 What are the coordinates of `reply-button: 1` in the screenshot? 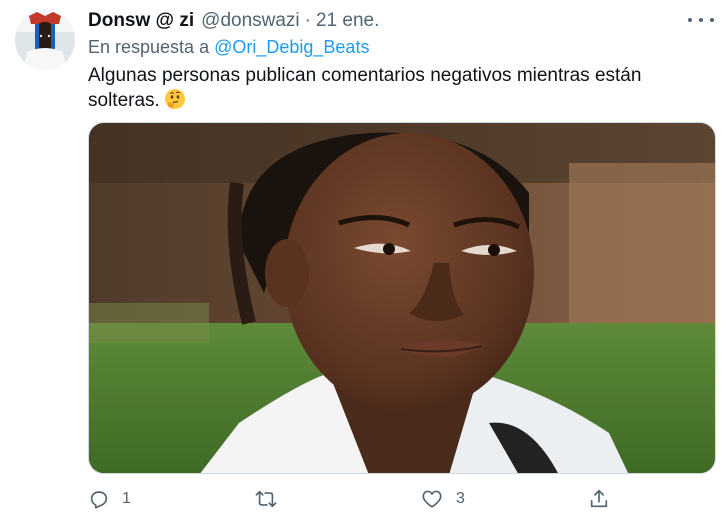 It's located at (109, 499).